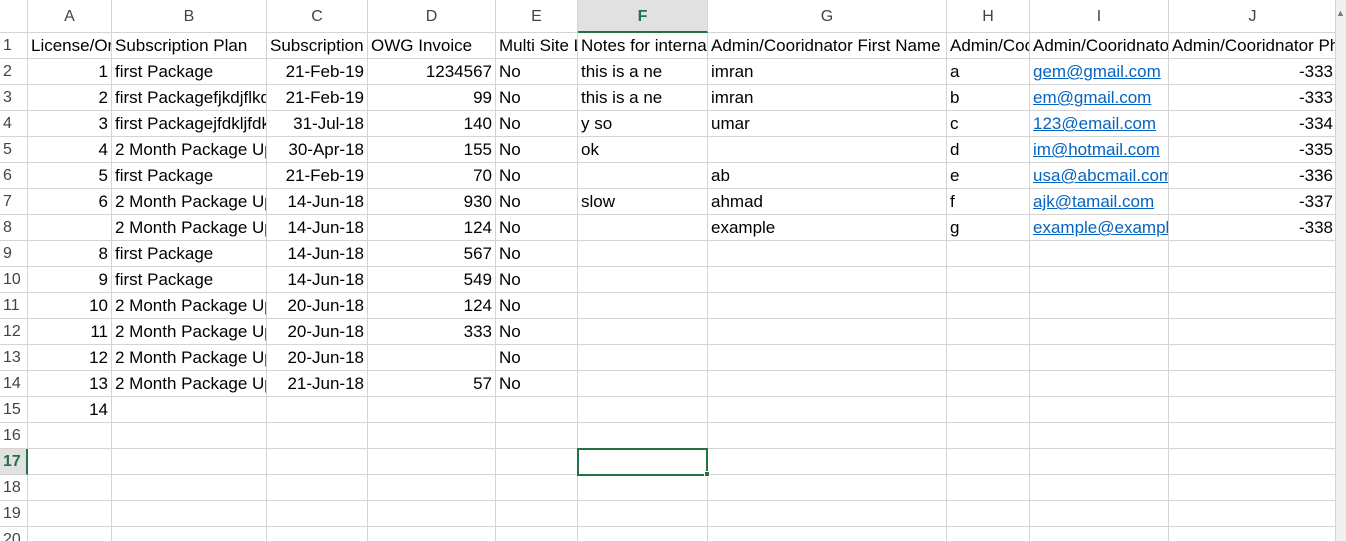  Describe the element at coordinates (1092, 97) in the screenshot. I see `email-link: em@gmail.com` at that location.